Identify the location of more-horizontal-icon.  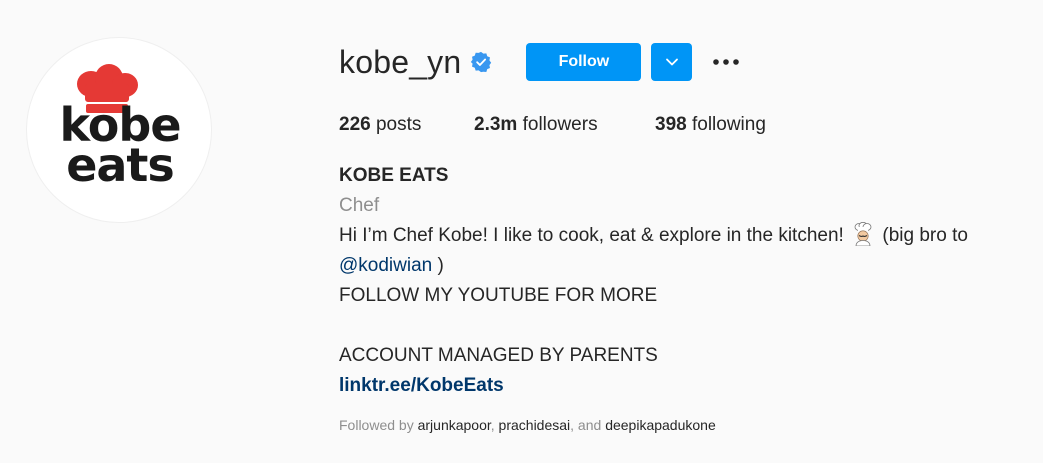
(726, 62).